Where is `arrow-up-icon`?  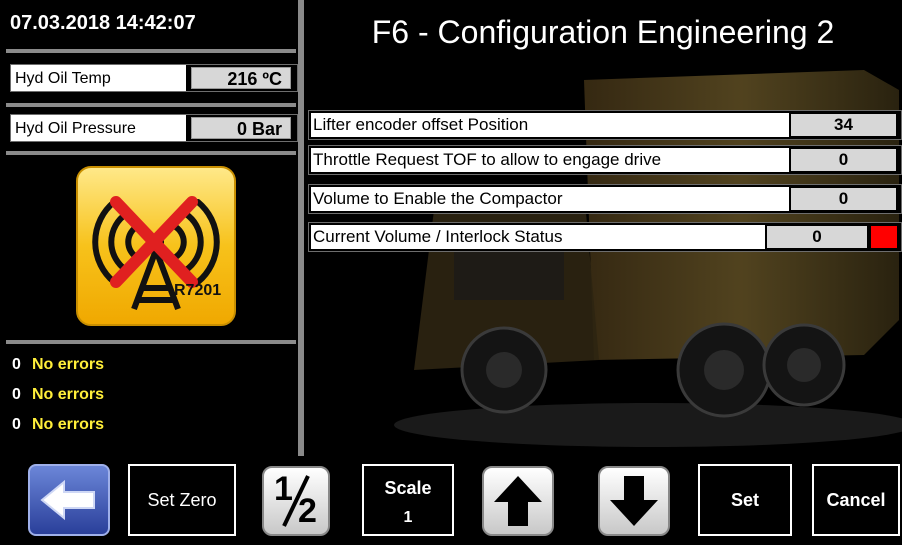
arrow-up-icon is located at coordinates (518, 501).